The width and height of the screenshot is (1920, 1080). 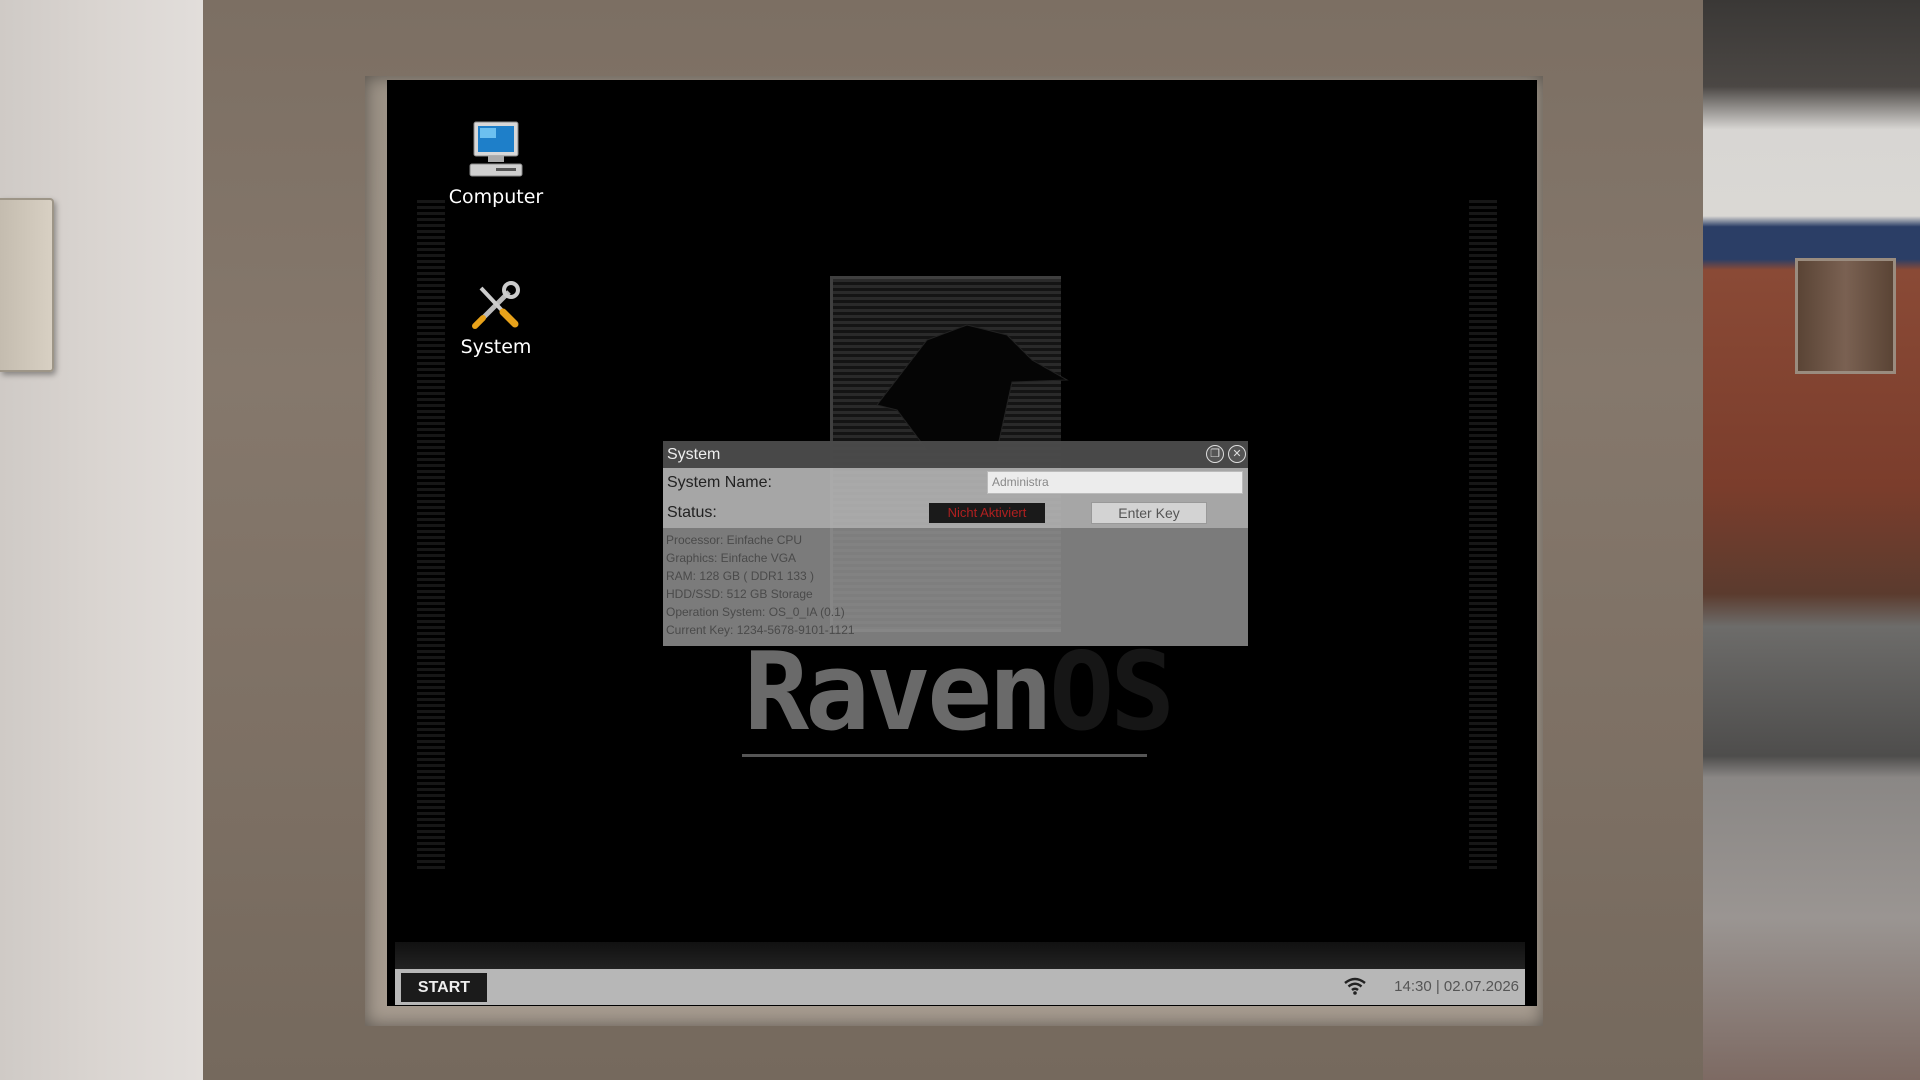 I want to click on logo-main: Raven, so click(x=898, y=692).